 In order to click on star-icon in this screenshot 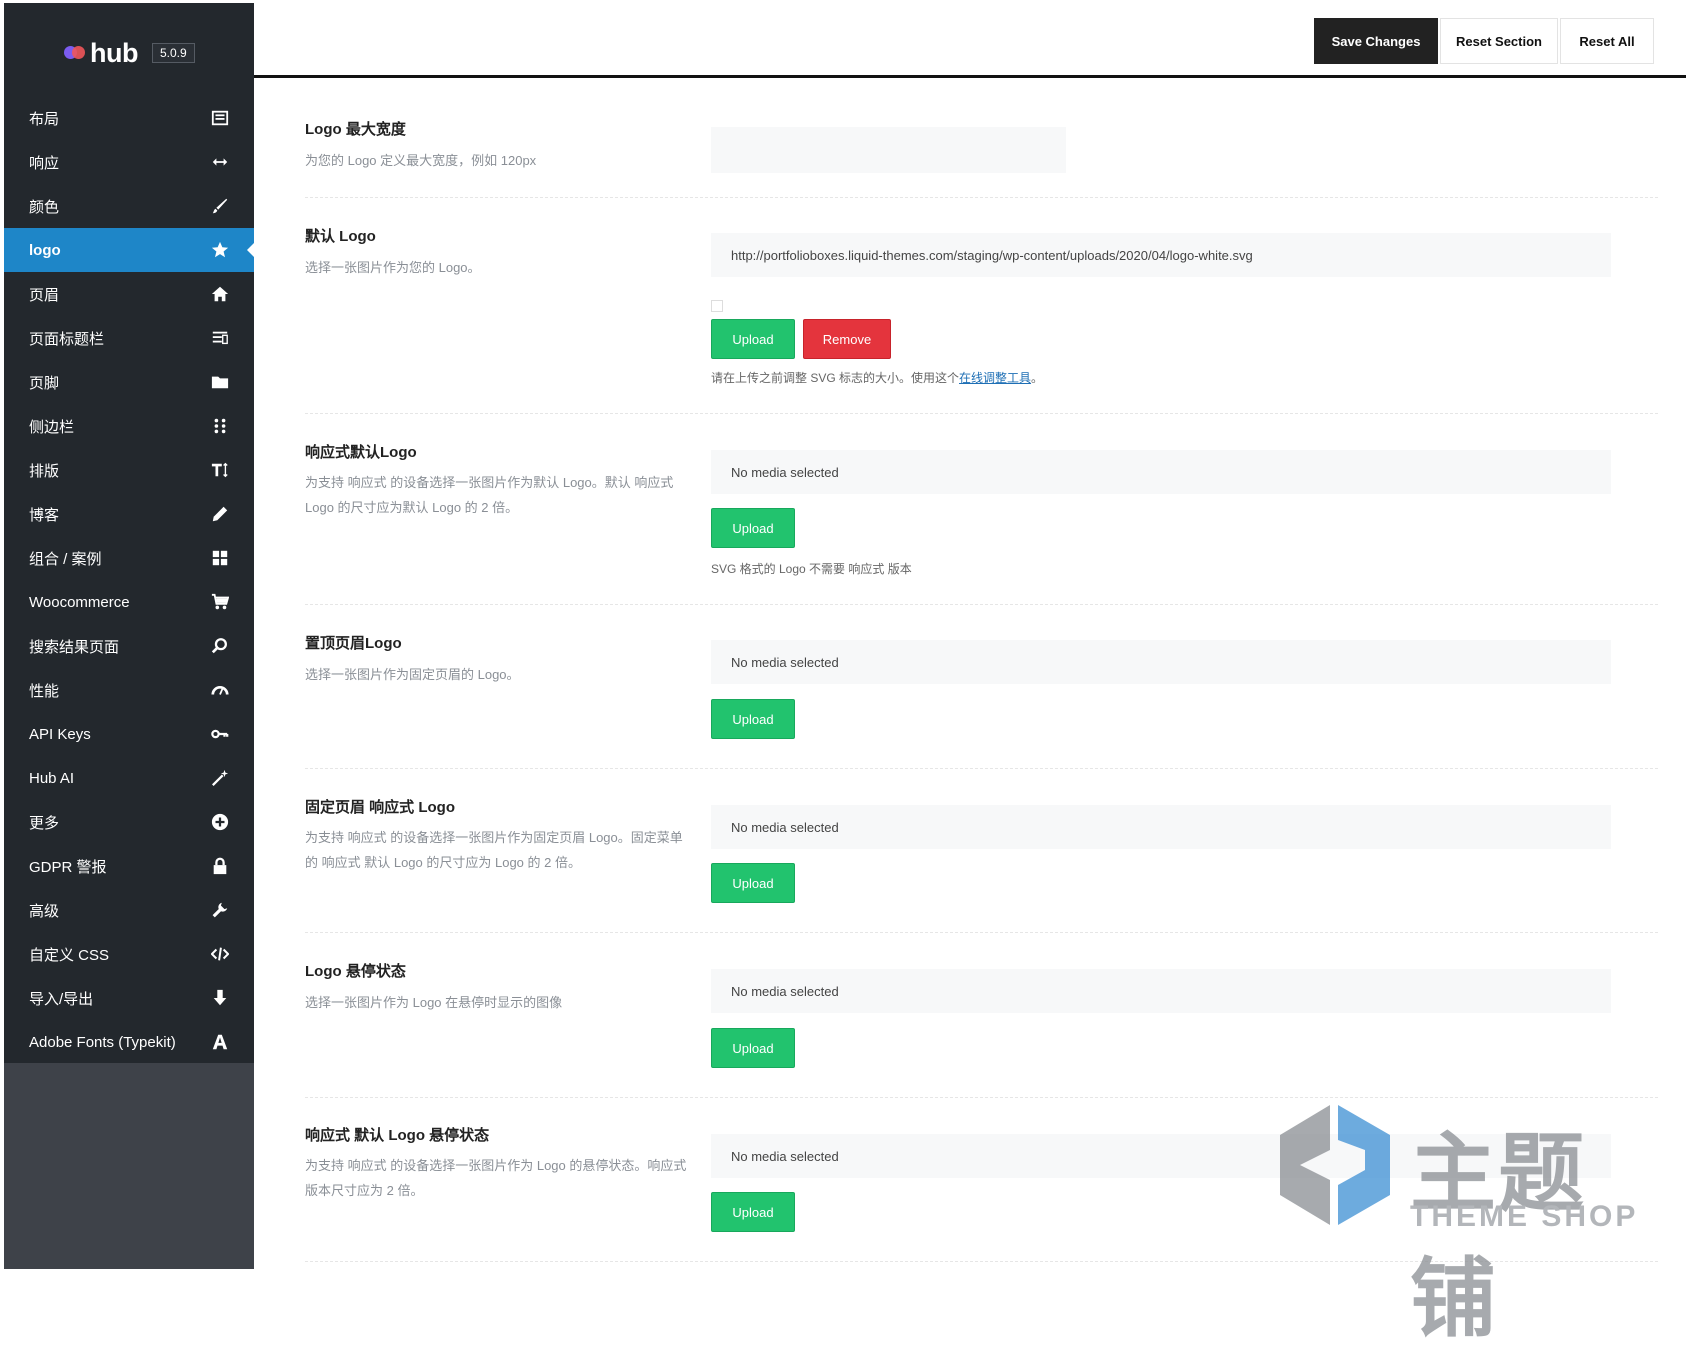, I will do `click(220, 250)`.